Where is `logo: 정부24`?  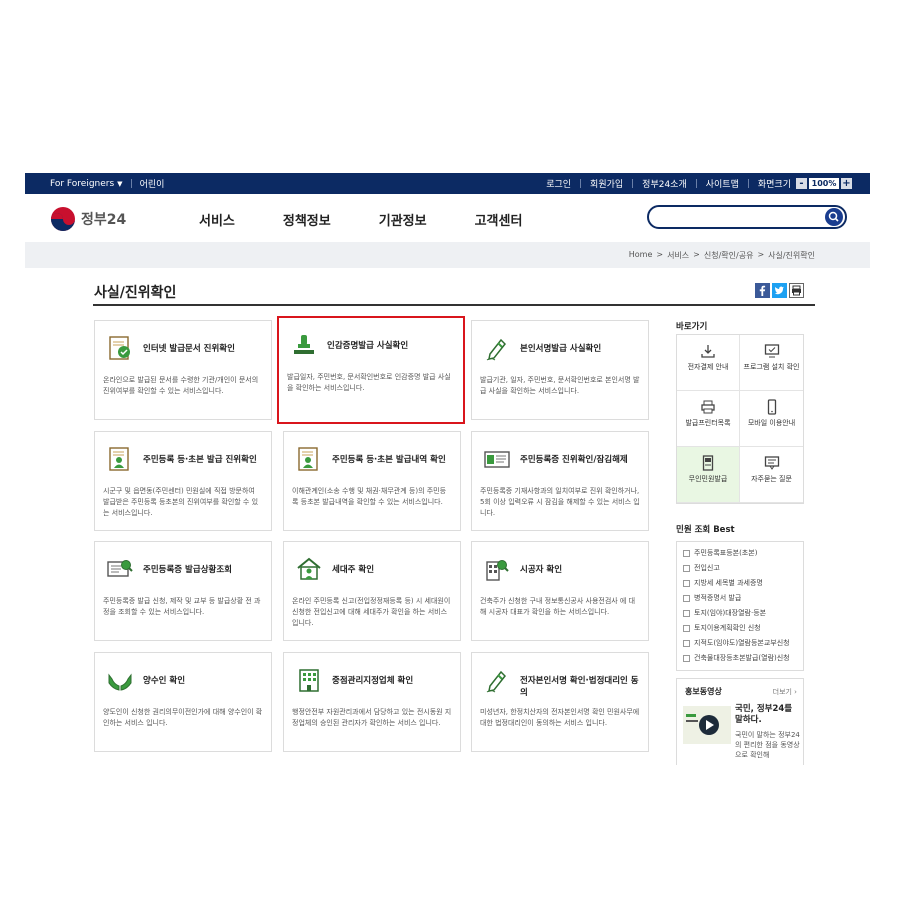
logo: 정부24 is located at coordinates (88, 219).